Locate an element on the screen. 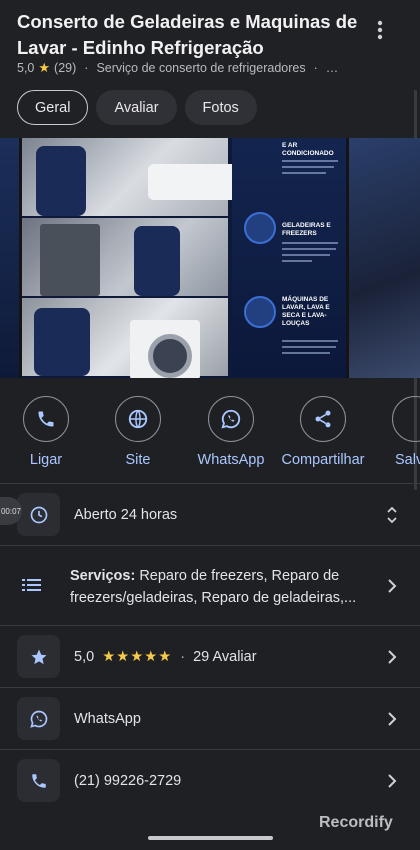 The height and width of the screenshot is (850, 420). call-label: Ligar is located at coordinates (46, 460).